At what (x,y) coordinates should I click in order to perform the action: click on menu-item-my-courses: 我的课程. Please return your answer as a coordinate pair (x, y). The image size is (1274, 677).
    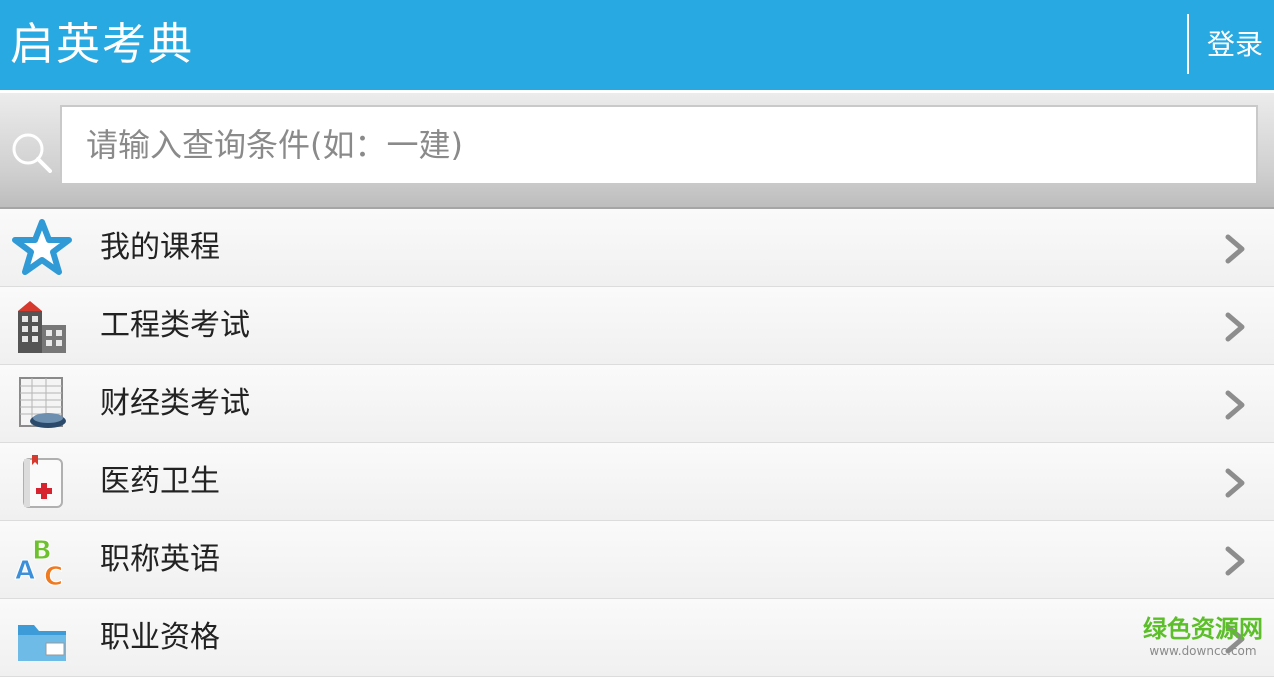
    Looking at the image, I should click on (637, 248).